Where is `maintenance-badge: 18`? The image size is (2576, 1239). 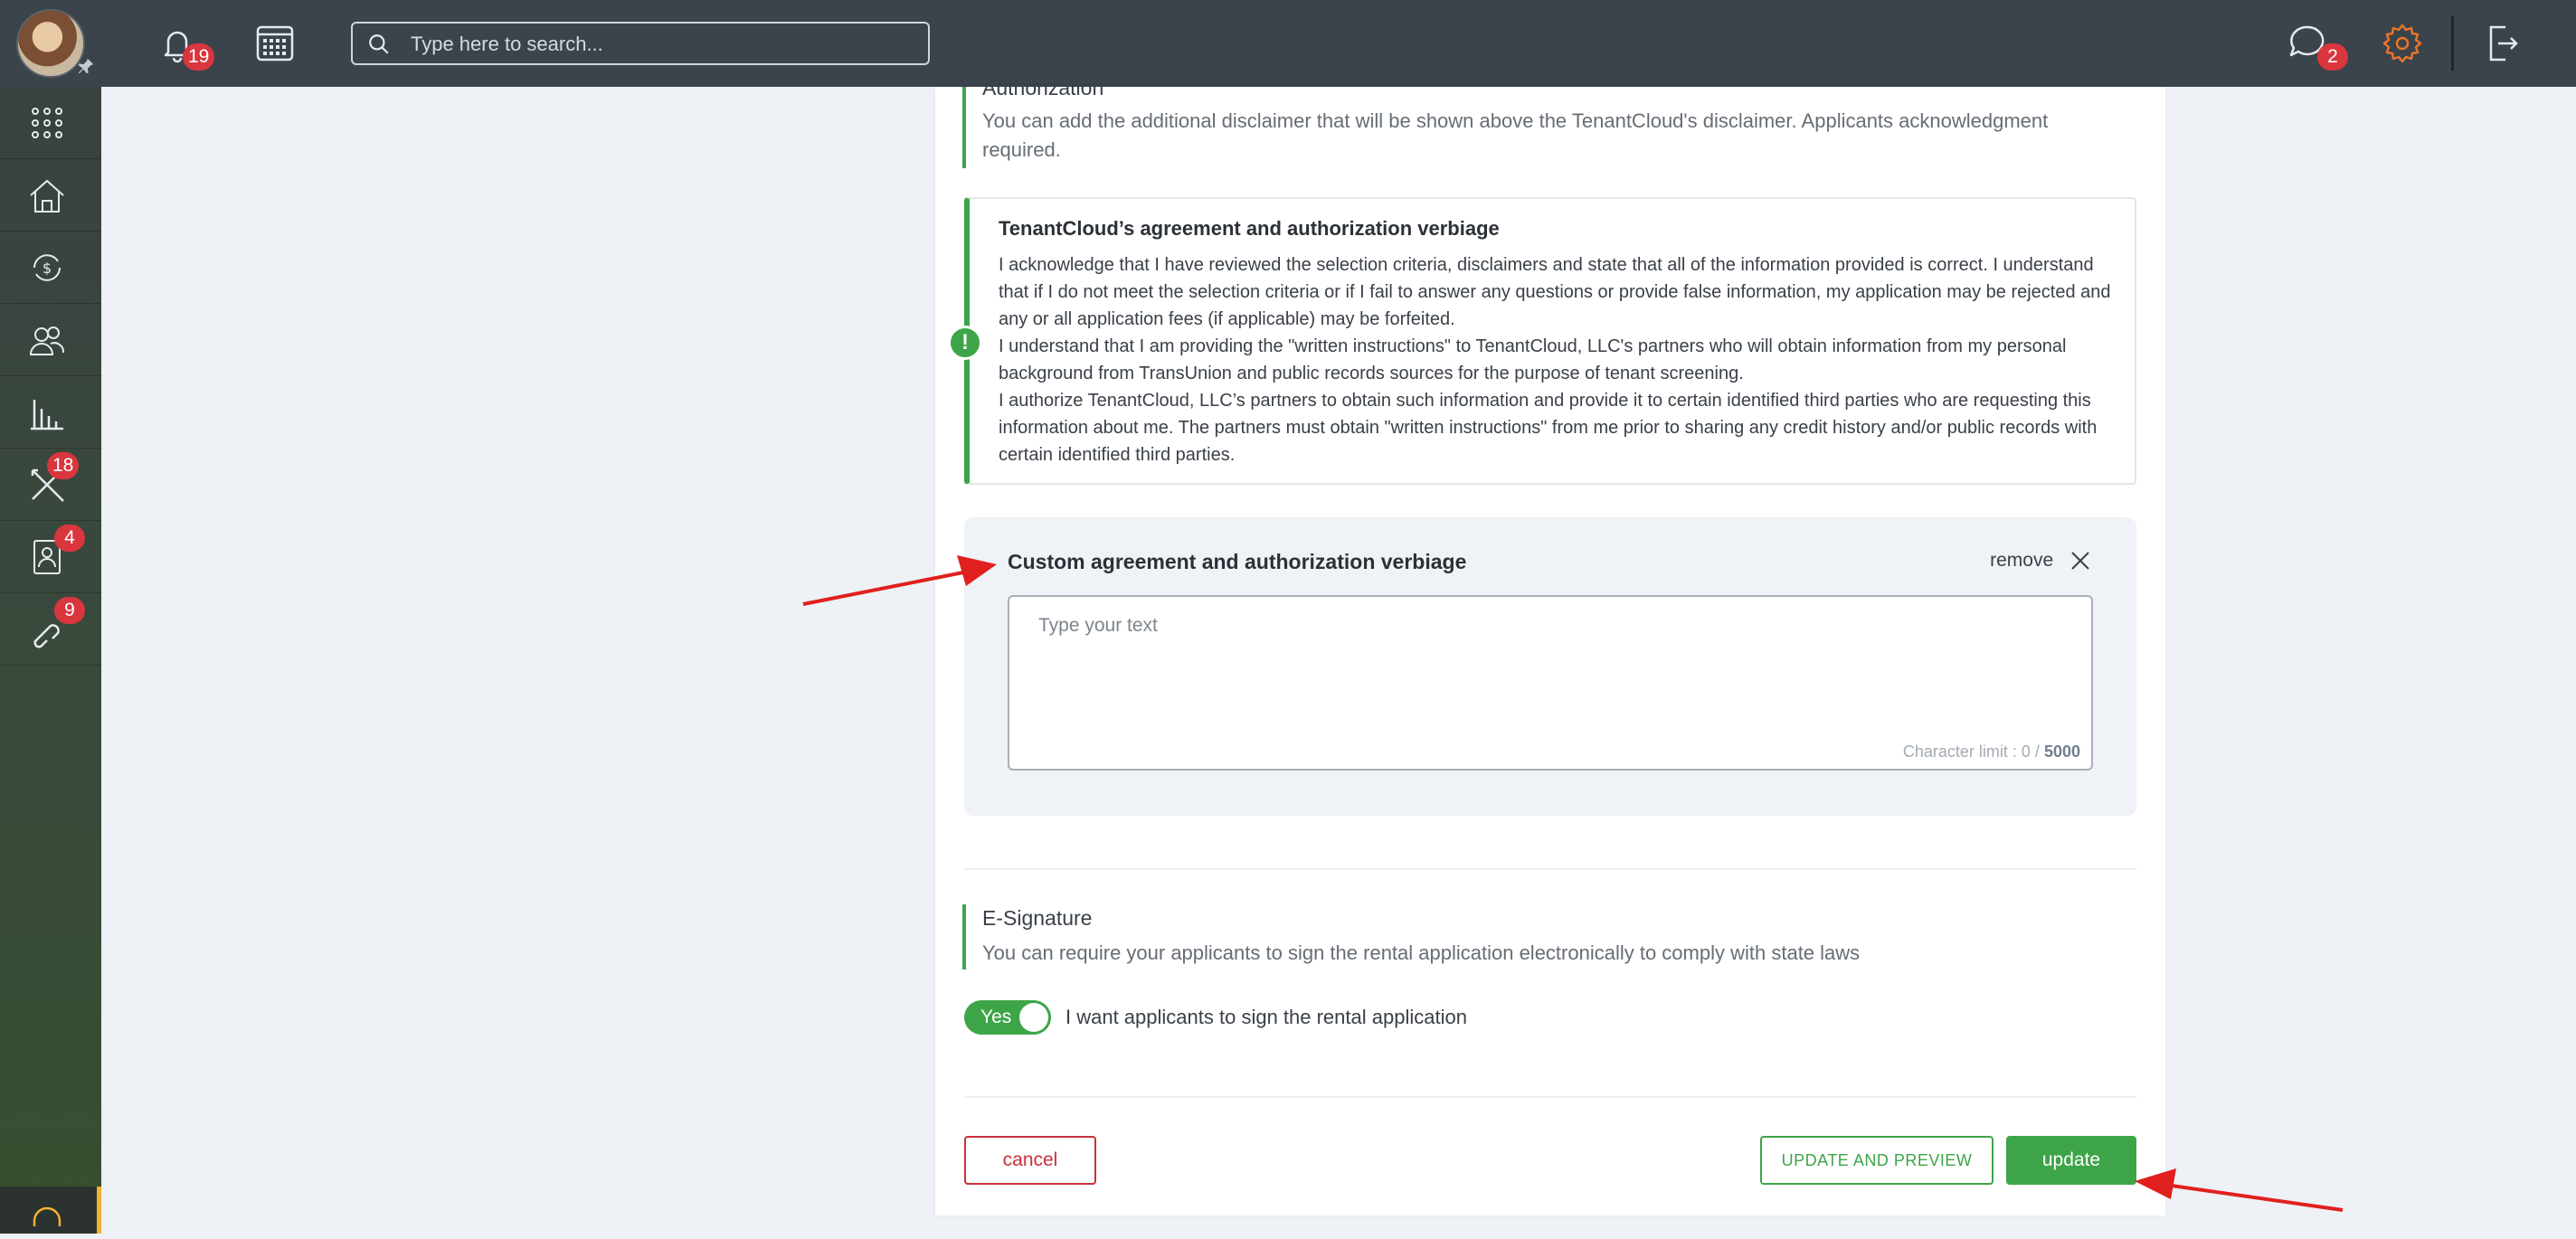
maintenance-badge: 18 is located at coordinates (64, 465).